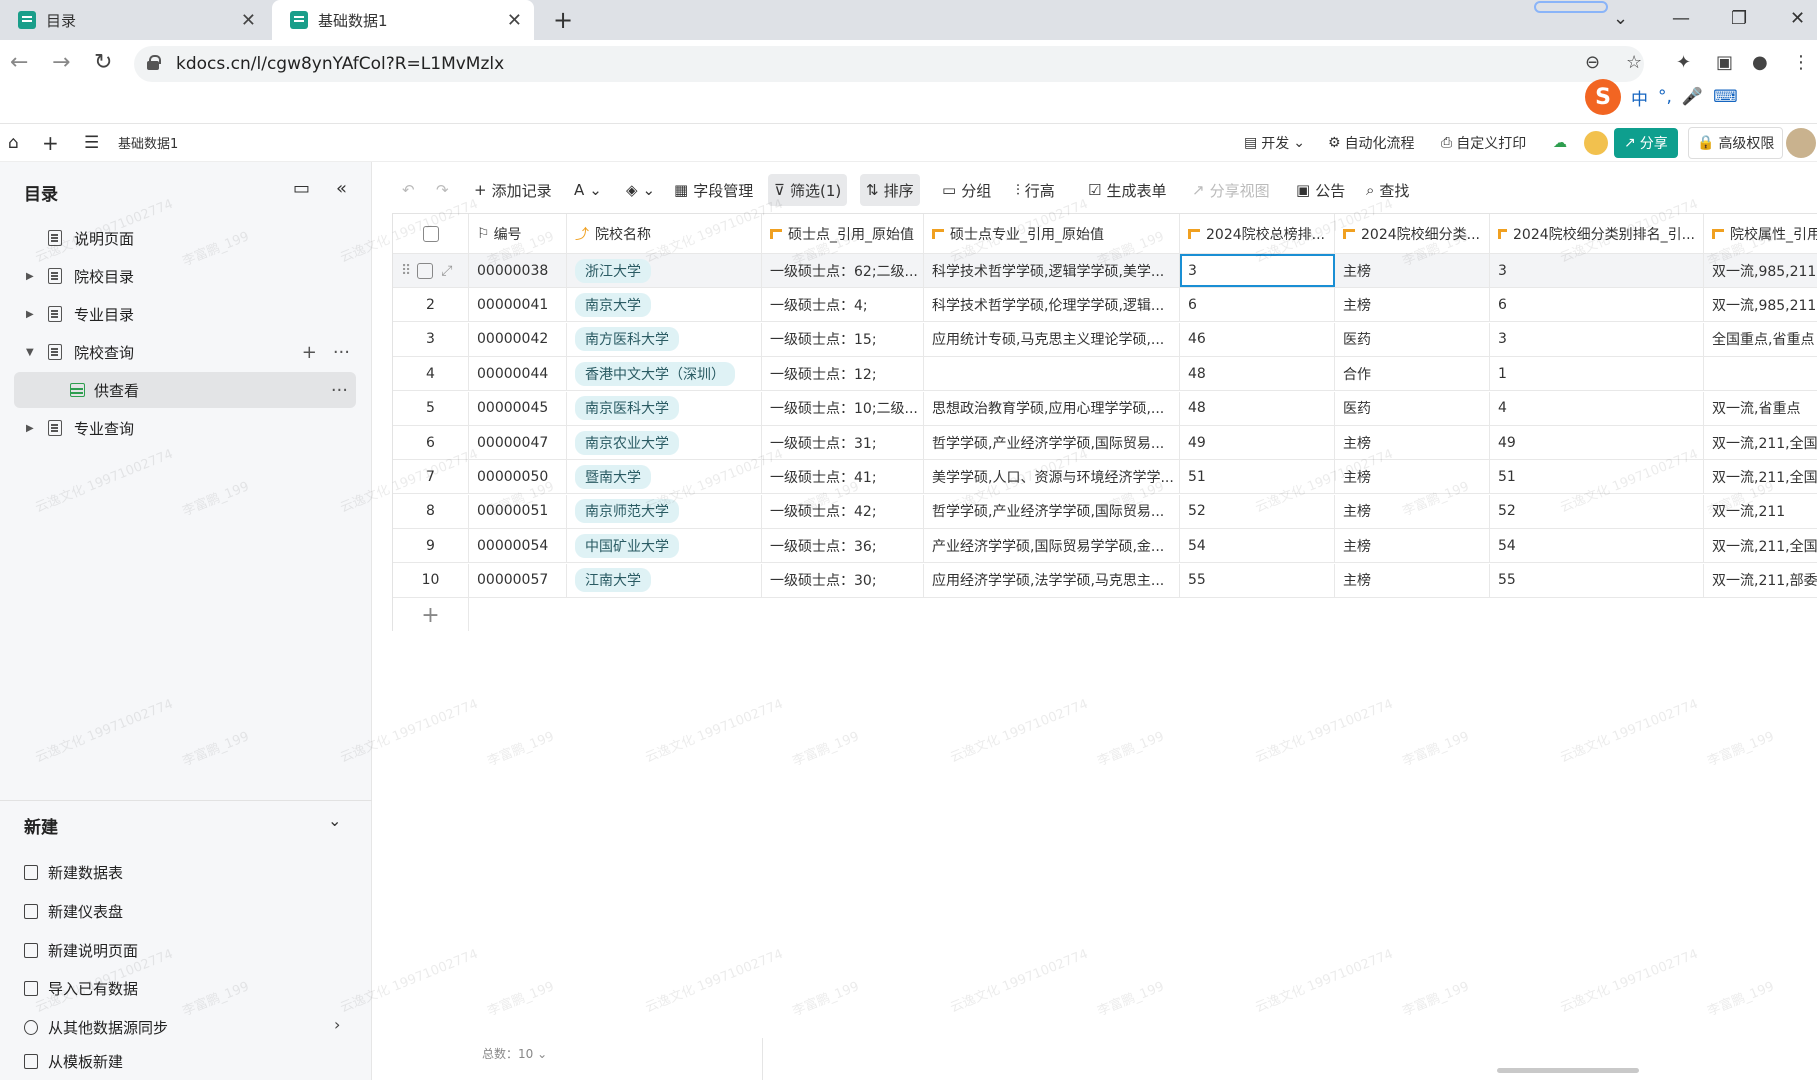  Describe the element at coordinates (843, 511) in the screenshot. I see `table-cell: 一级硕士点：42;` at that location.